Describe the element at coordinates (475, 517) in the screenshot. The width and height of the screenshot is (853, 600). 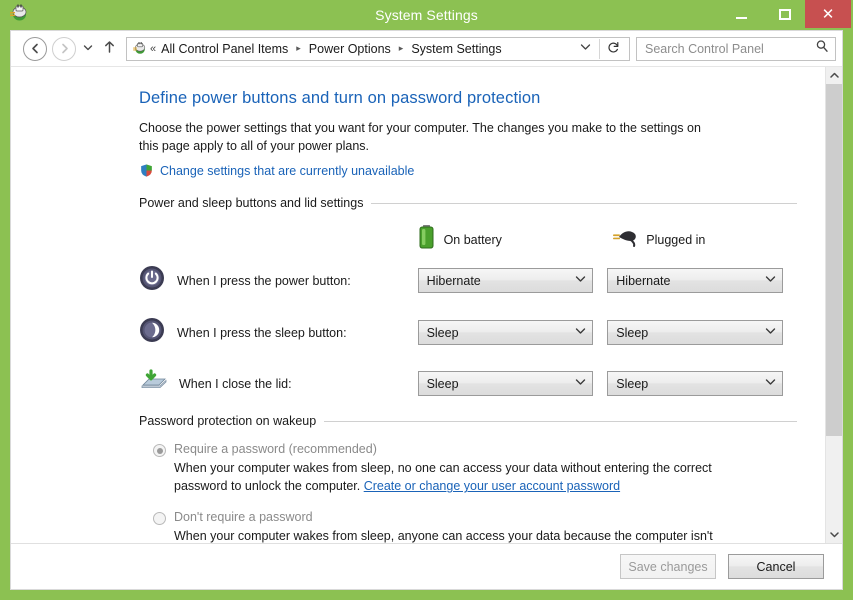
I see `radio-row-dont-require-password: Don't require a password` at that location.